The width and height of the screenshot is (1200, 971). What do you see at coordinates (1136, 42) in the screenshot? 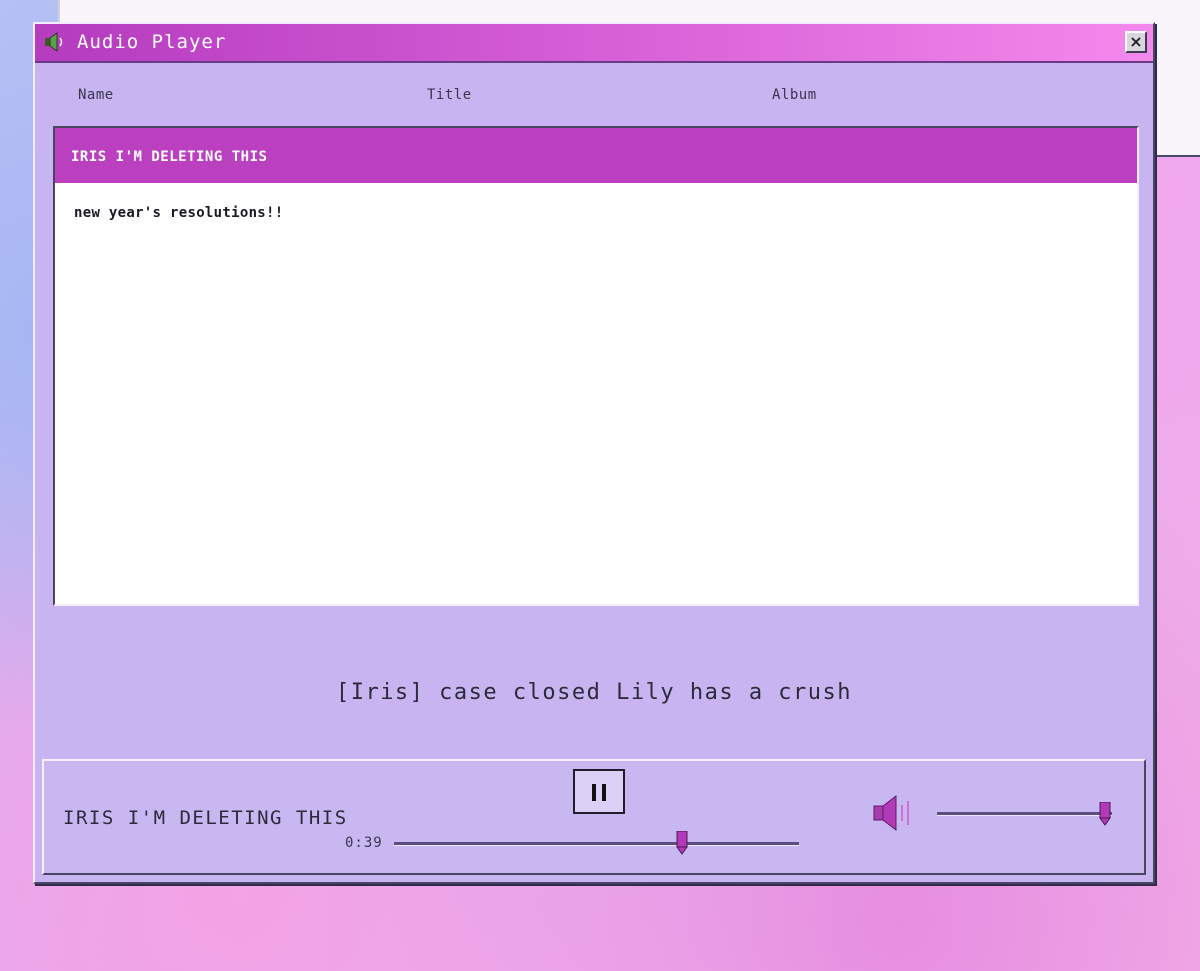
I see `close-button: ×` at bounding box center [1136, 42].